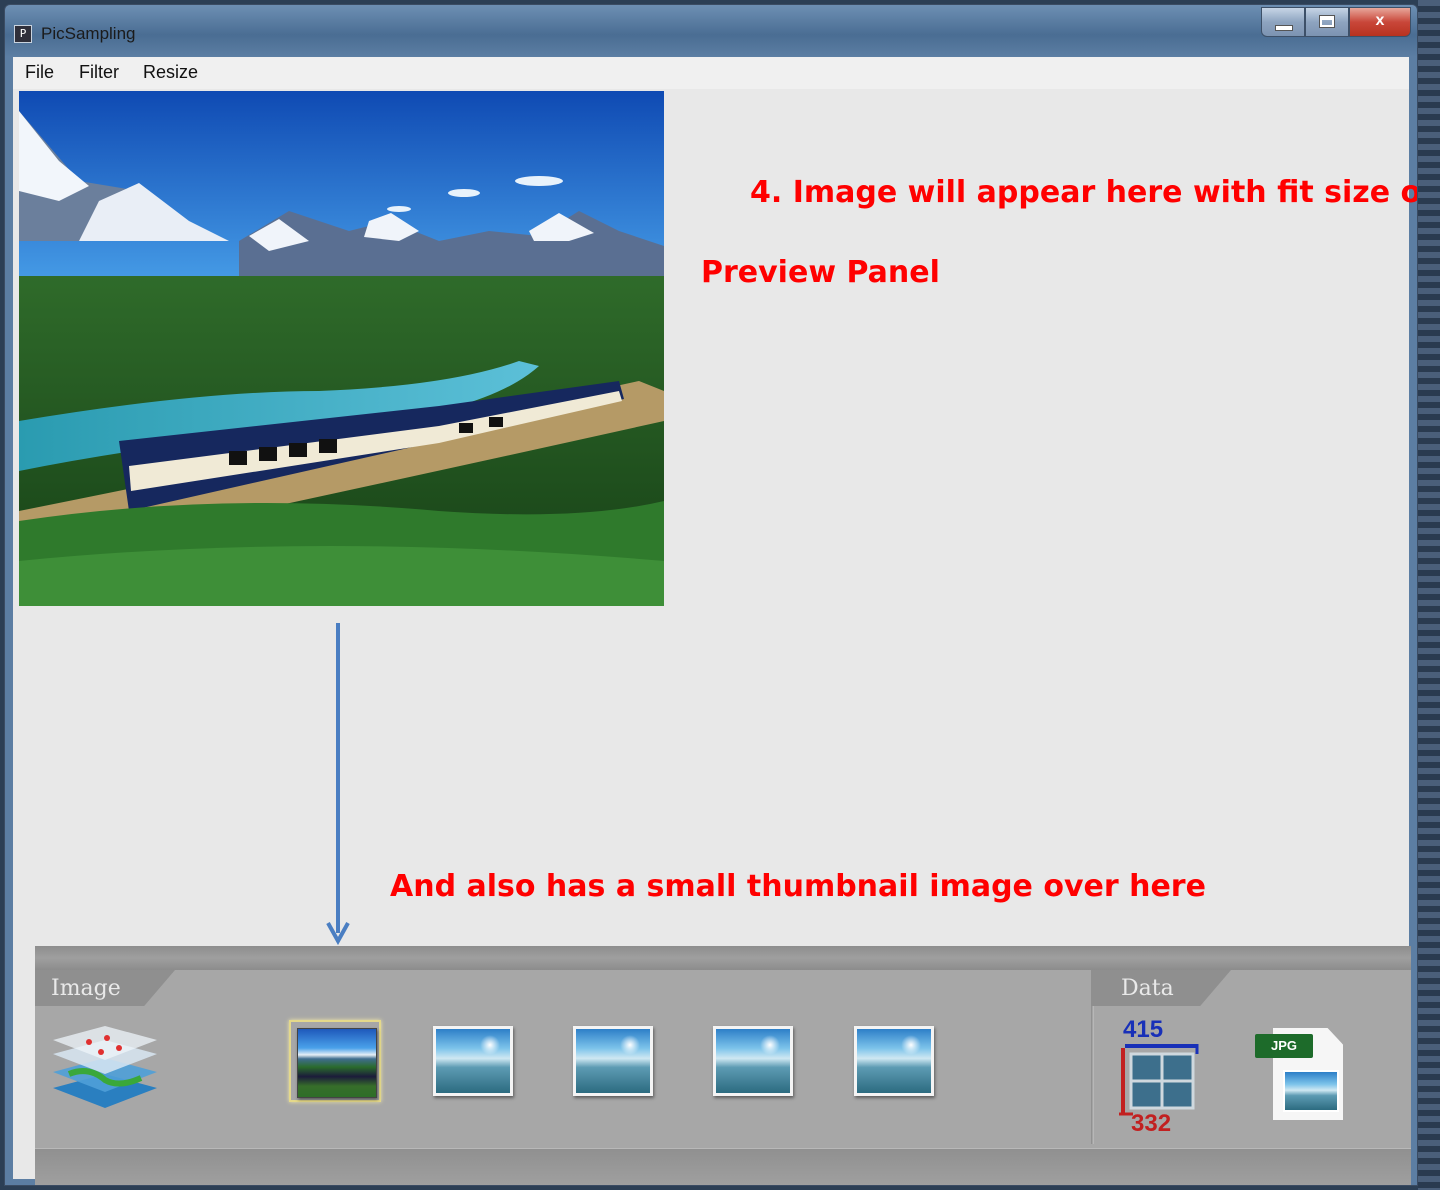  What do you see at coordinates (99, 72) in the screenshot?
I see `menu-filter: Filter` at bounding box center [99, 72].